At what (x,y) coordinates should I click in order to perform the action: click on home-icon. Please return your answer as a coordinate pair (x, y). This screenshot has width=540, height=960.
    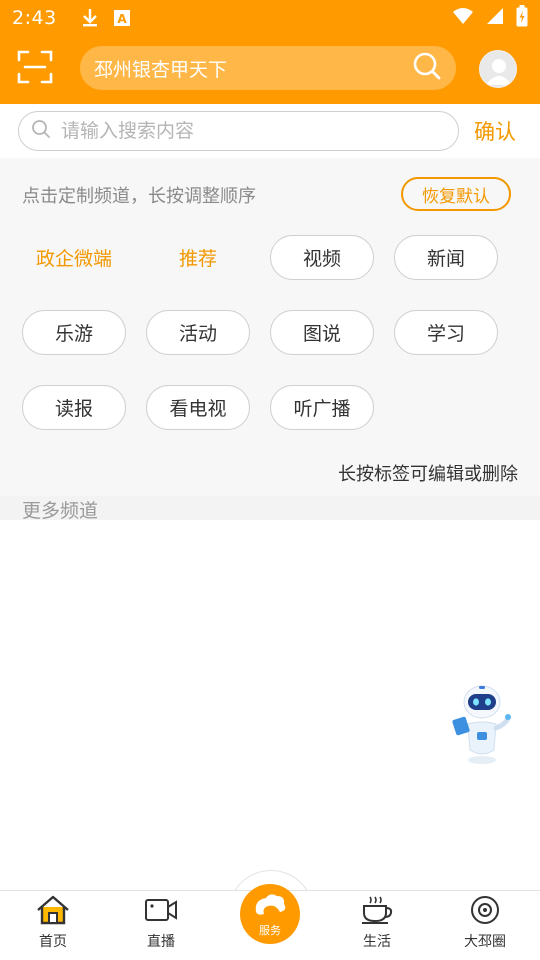
    Looking at the image, I should click on (53, 912).